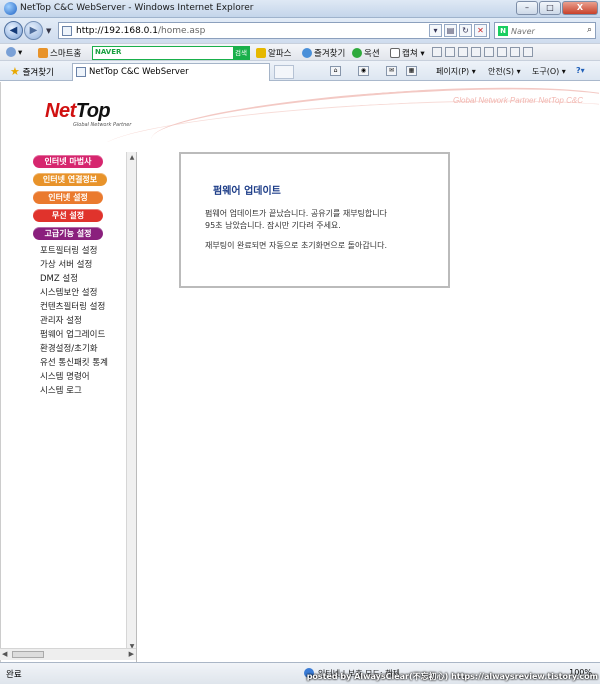  What do you see at coordinates (296, 245) in the screenshot?
I see `notice-line: 재부팅이 완료되면 자동으로 초기화면으로 돌아갑니다.` at bounding box center [296, 245].